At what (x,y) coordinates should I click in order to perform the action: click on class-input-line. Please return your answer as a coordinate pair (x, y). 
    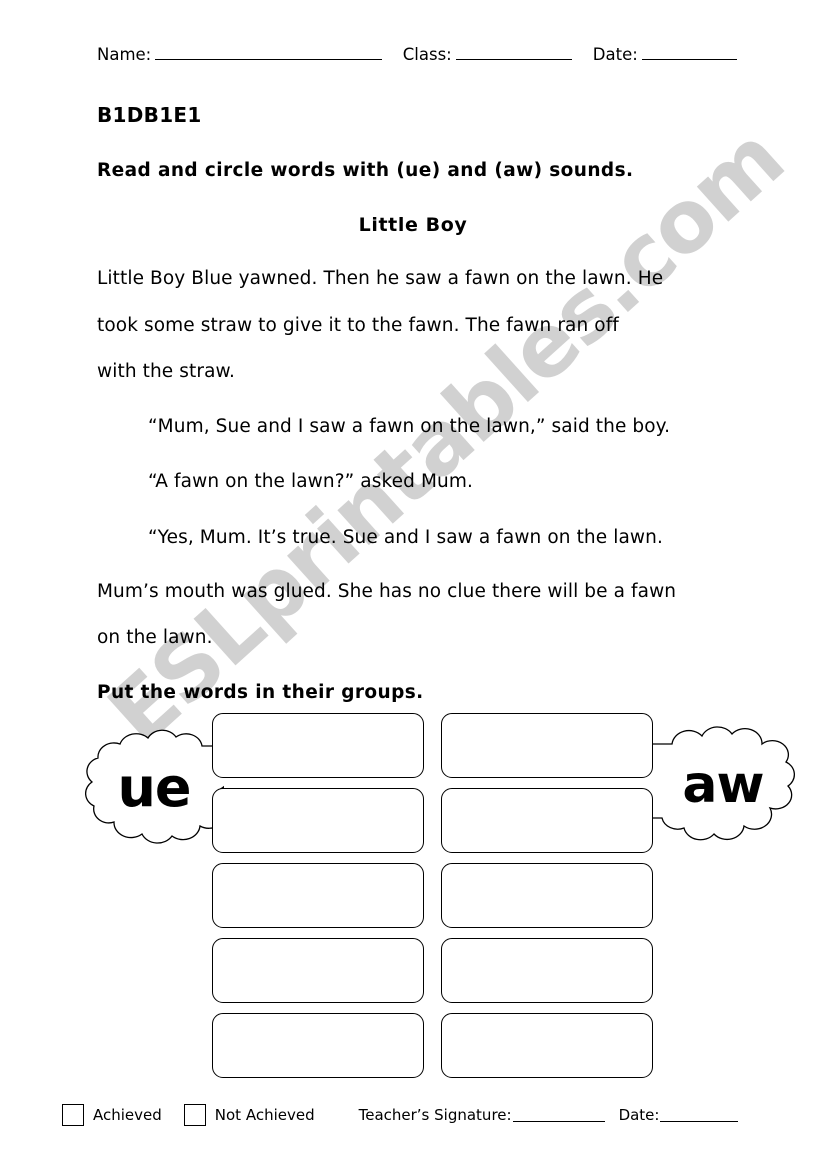
    Looking at the image, I should click on (513, 52).